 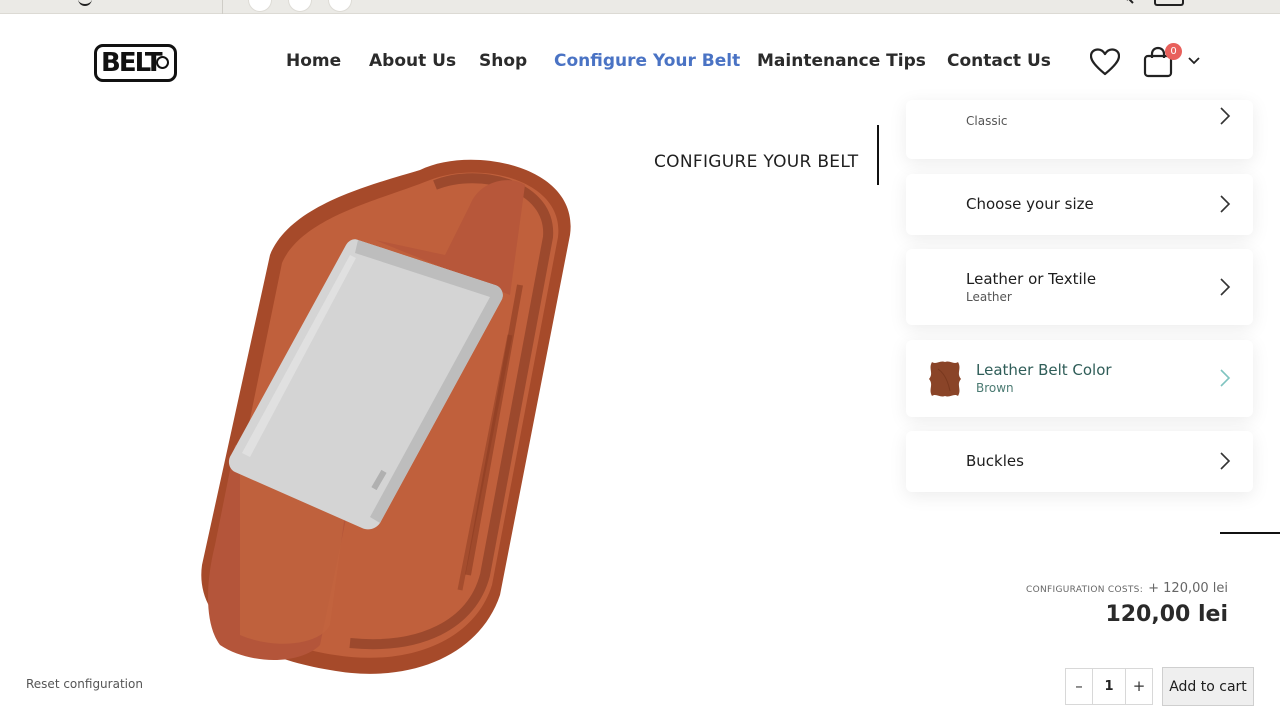 I want to click on configuration-costs: Configuration costs: + 120,00 lei, so click(x=1127, y=586).